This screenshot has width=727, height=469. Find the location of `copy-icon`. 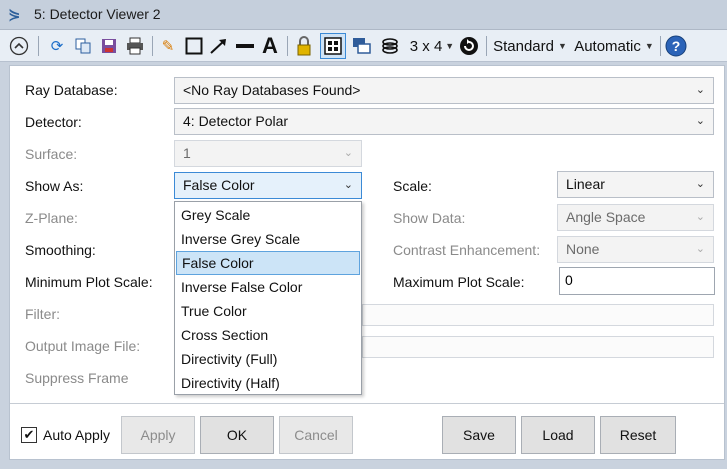

copy-icon is located at coordinates (83, 46).